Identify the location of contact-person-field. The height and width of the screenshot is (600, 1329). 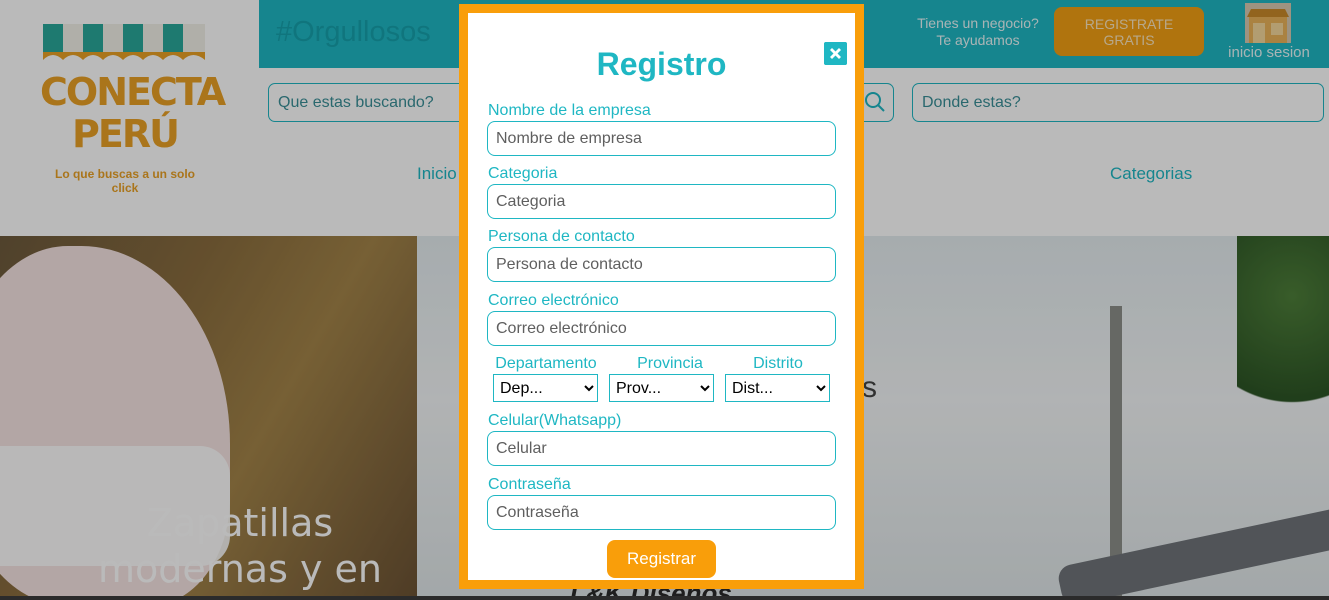
(661, 264).